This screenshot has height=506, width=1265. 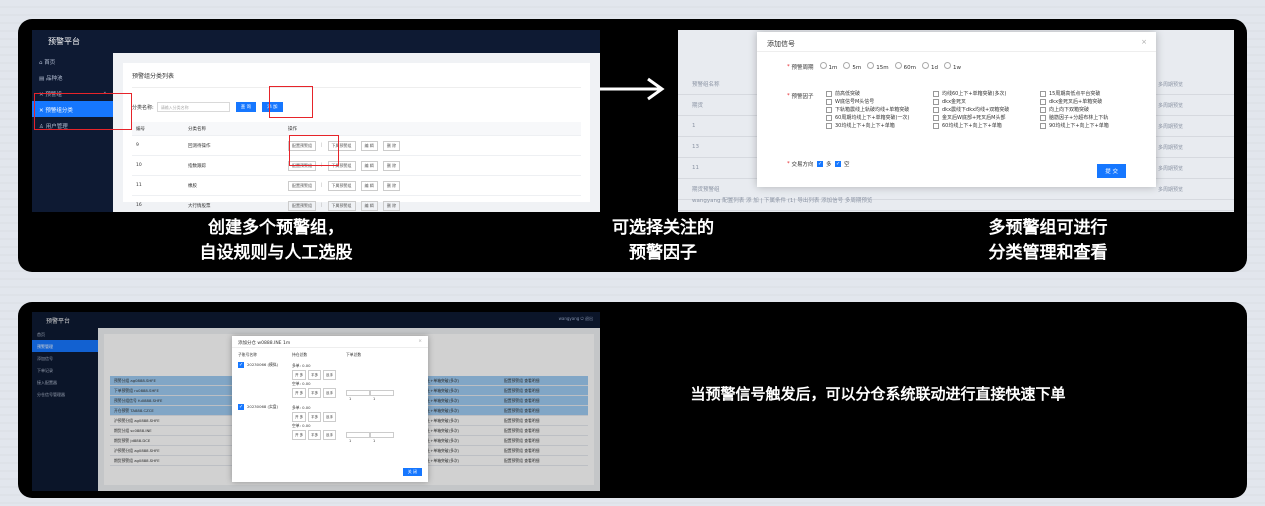 I want to click on nav-stock-pool: ▤ 品种池, so click(x=72, y=77).